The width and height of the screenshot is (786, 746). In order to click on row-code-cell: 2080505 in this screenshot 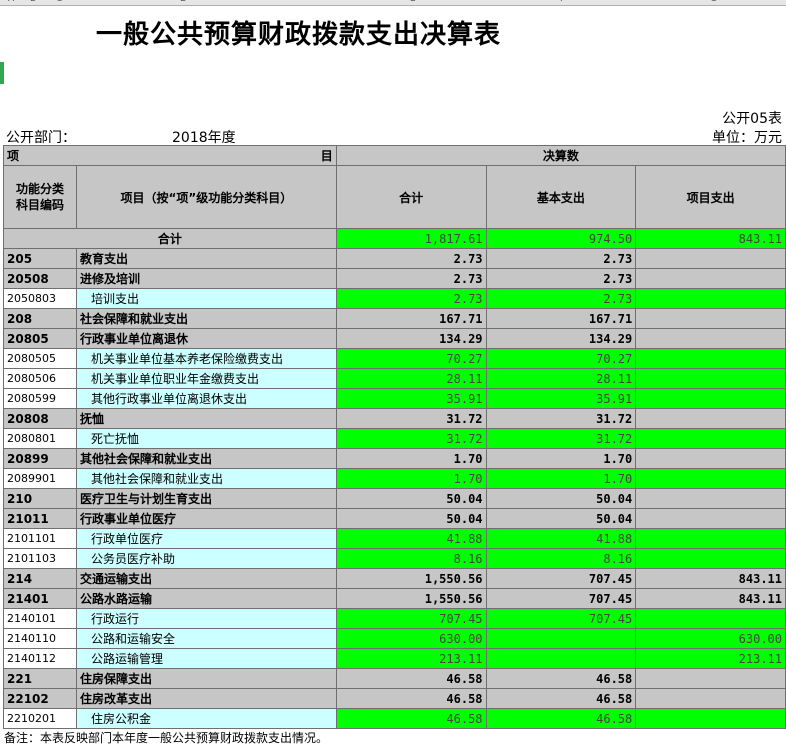, I will do `click(40, 358)`.